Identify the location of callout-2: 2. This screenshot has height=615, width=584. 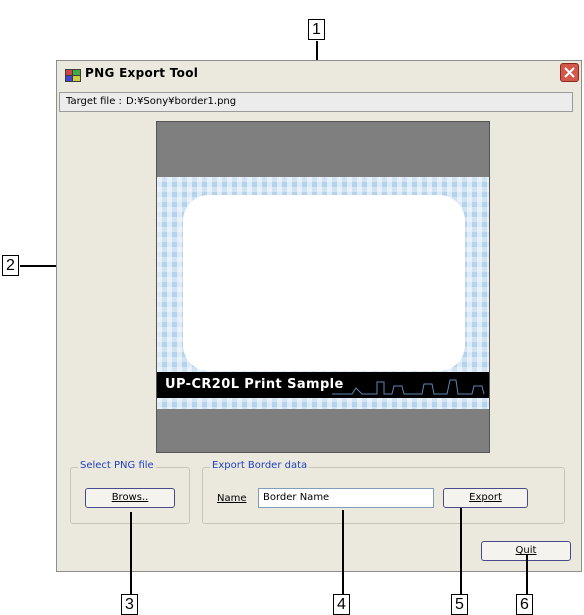
(10, 265).